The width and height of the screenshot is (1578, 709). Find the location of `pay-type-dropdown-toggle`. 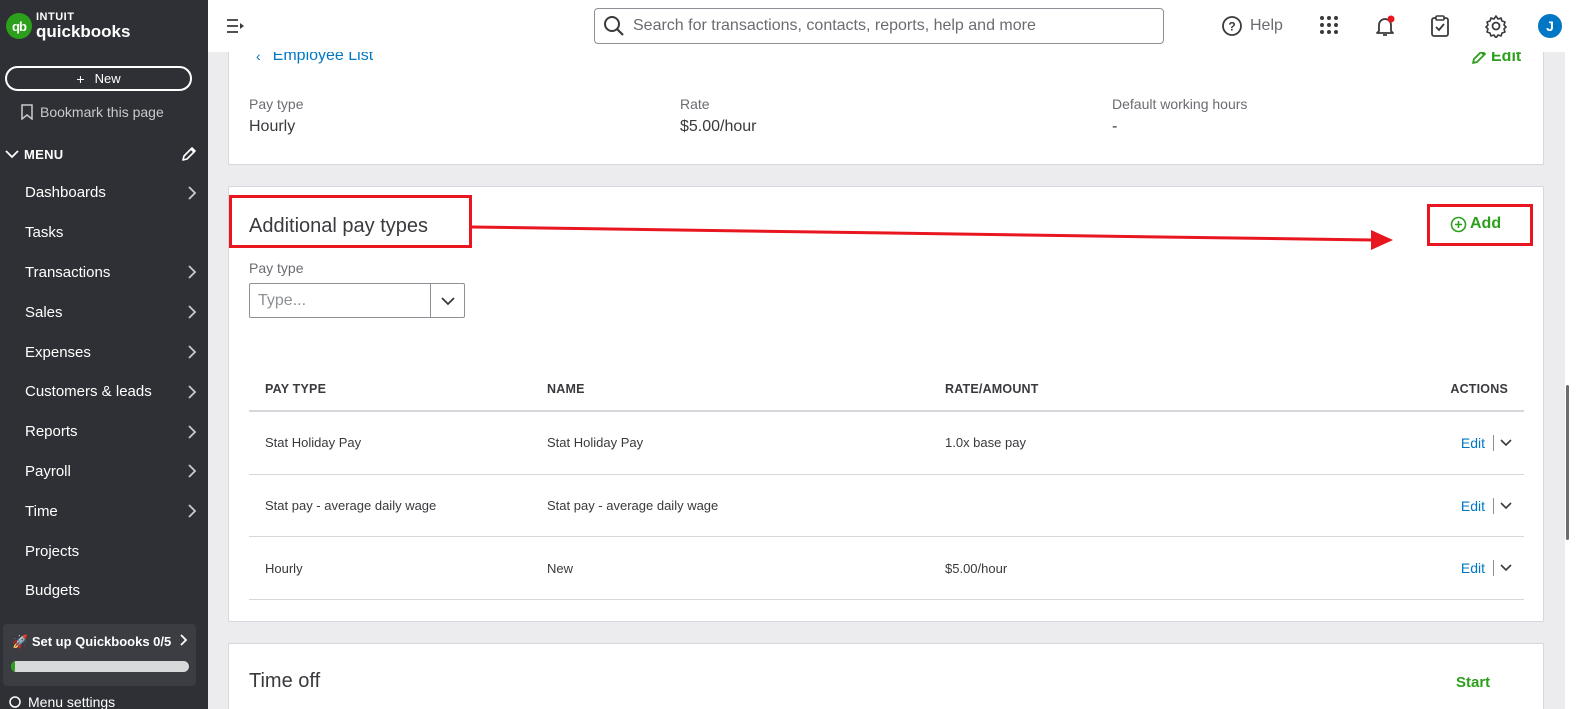

pay-type-dropdown-toggle is located at coordinates (447, 300).